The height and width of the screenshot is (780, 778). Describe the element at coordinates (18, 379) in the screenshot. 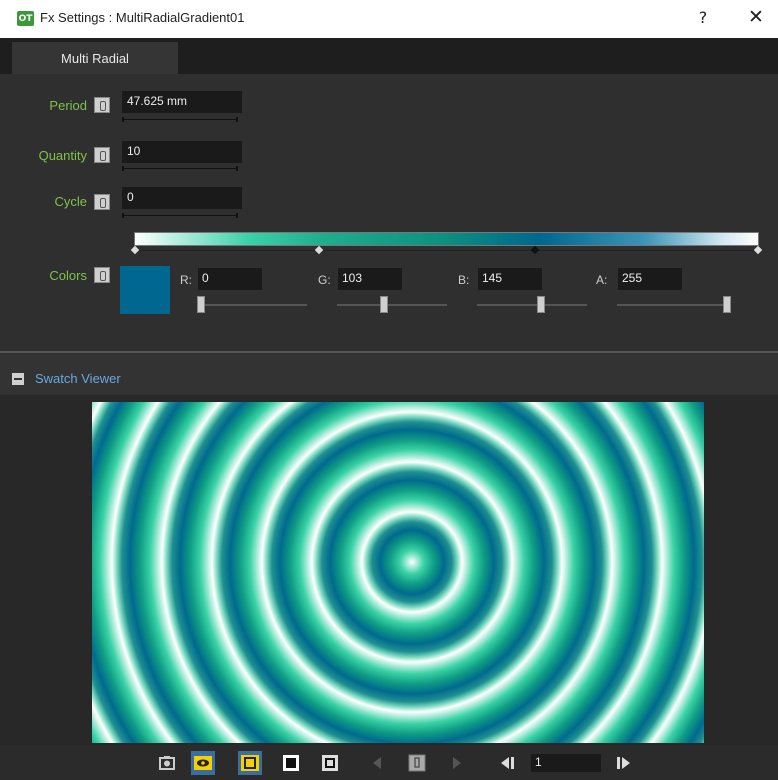

I see `collapse-icon` at that location.